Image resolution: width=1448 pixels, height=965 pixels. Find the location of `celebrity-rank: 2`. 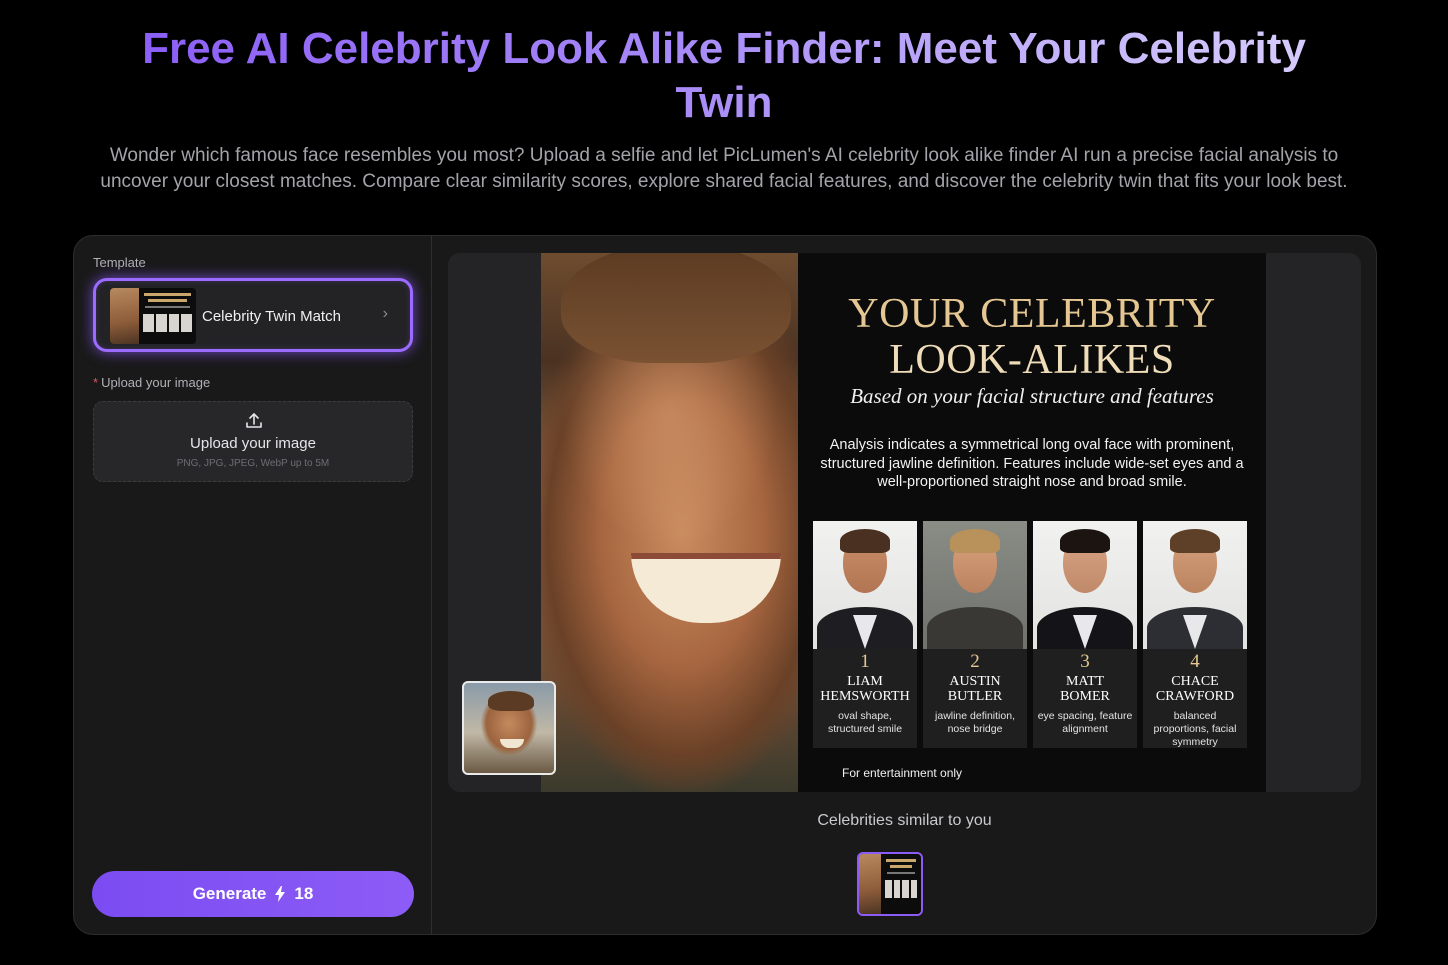

celebrity-rank: 2 is located at coordinates (975, 661).